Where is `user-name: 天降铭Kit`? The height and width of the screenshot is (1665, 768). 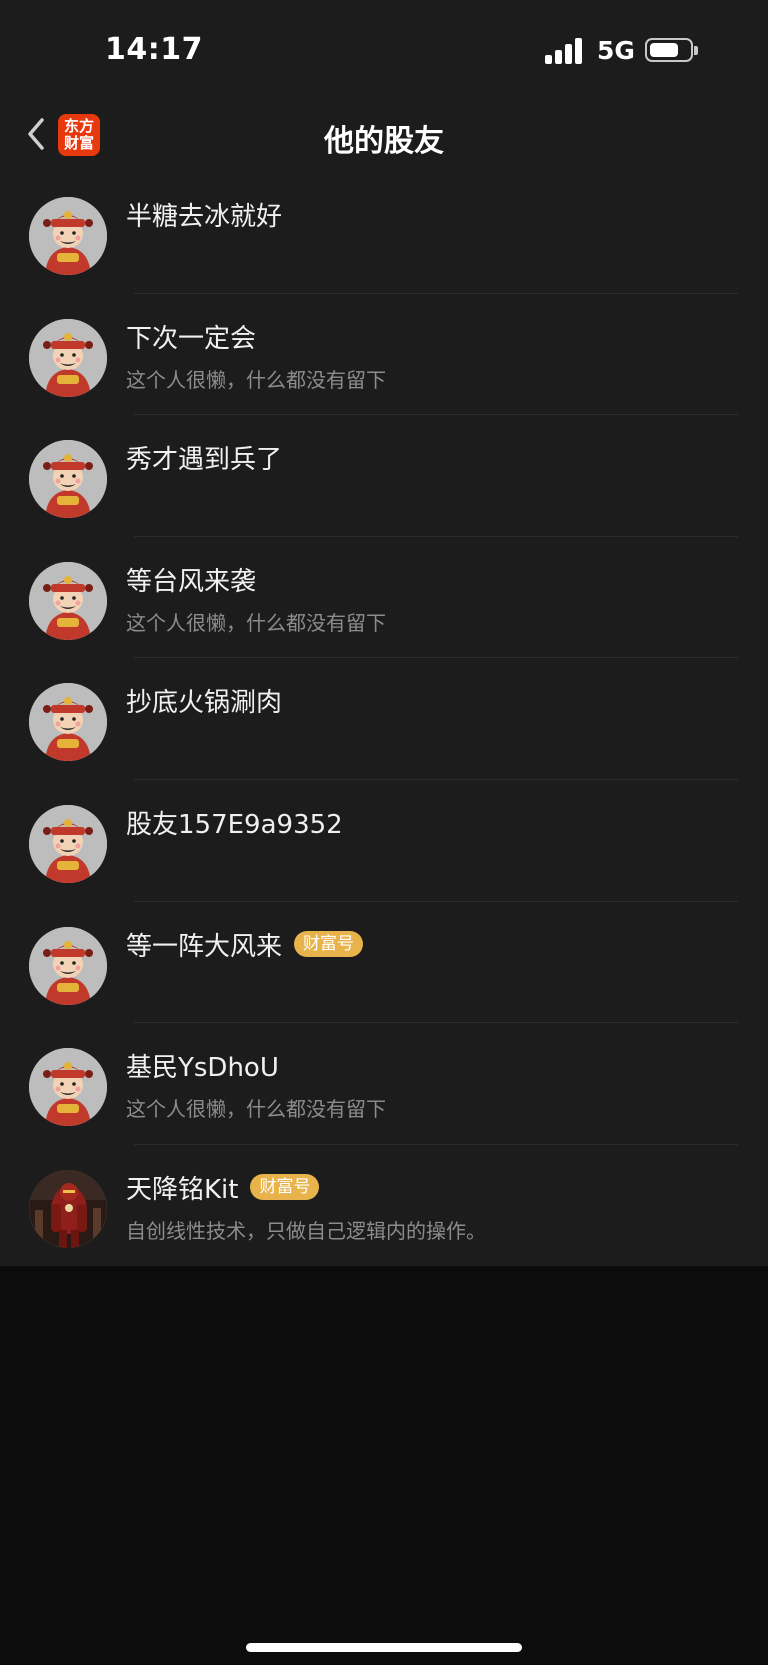 user-name: 天降铭Kit is located at coordinates (182, 1189).